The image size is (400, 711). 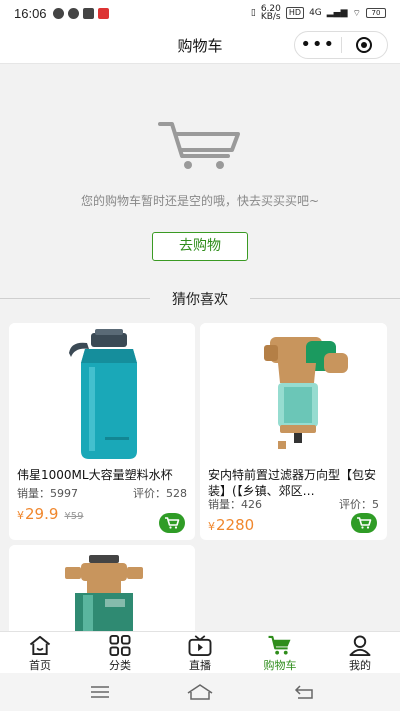 What do you see at coordinates (360, 665) in the screenshot?
I see `tab-label: 我的` at bounding box center [360, 665].